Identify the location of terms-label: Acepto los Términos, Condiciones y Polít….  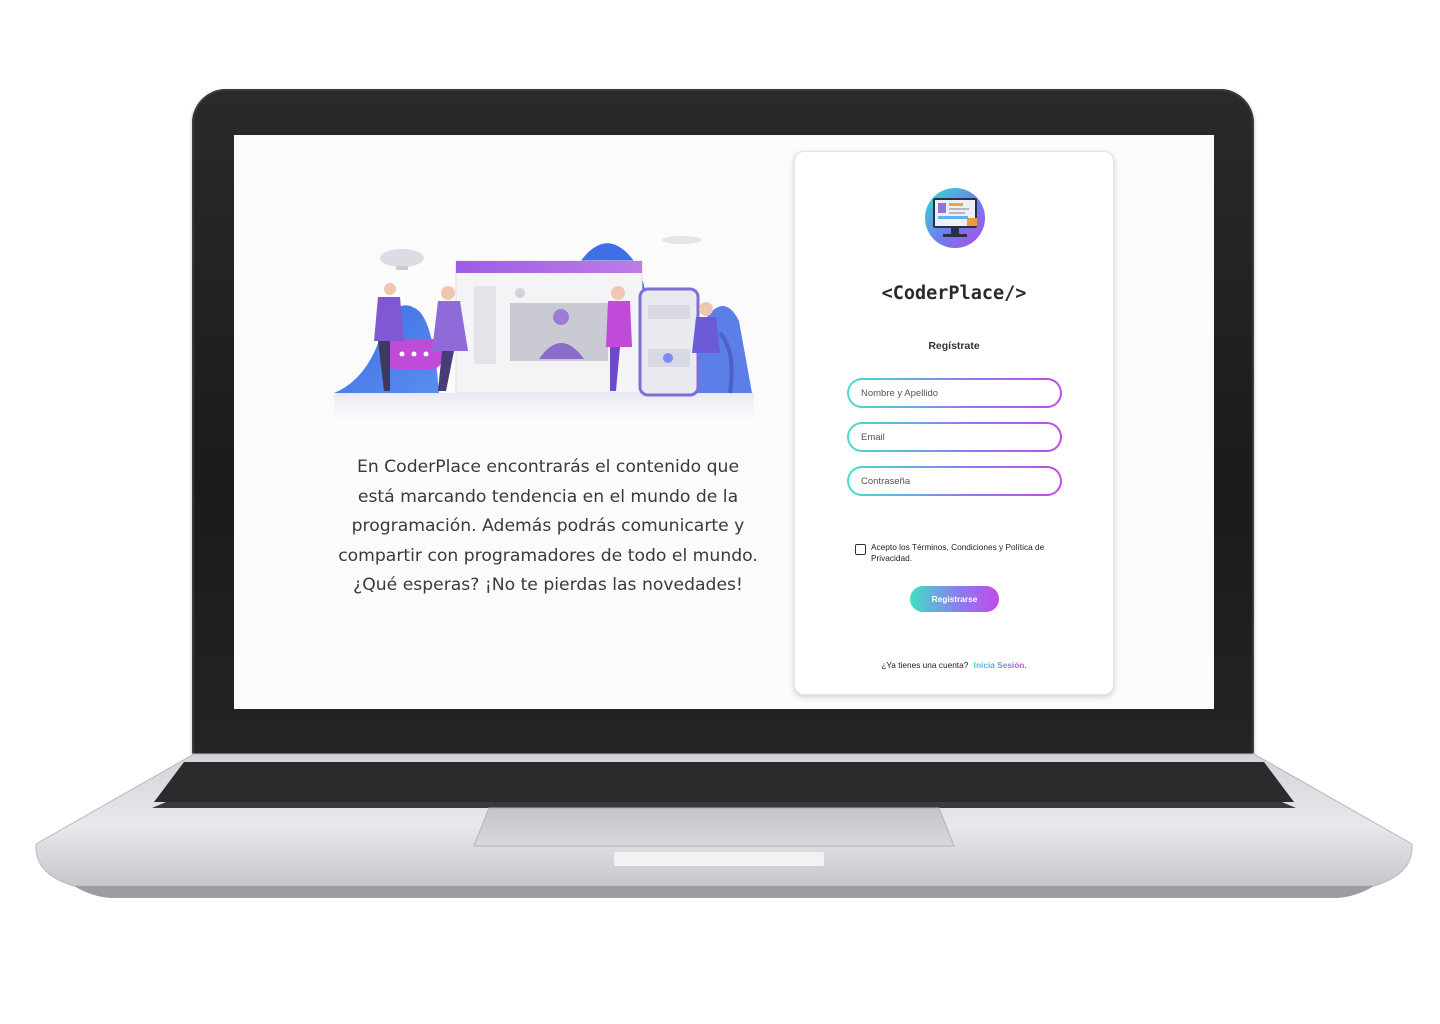
(958, 552).